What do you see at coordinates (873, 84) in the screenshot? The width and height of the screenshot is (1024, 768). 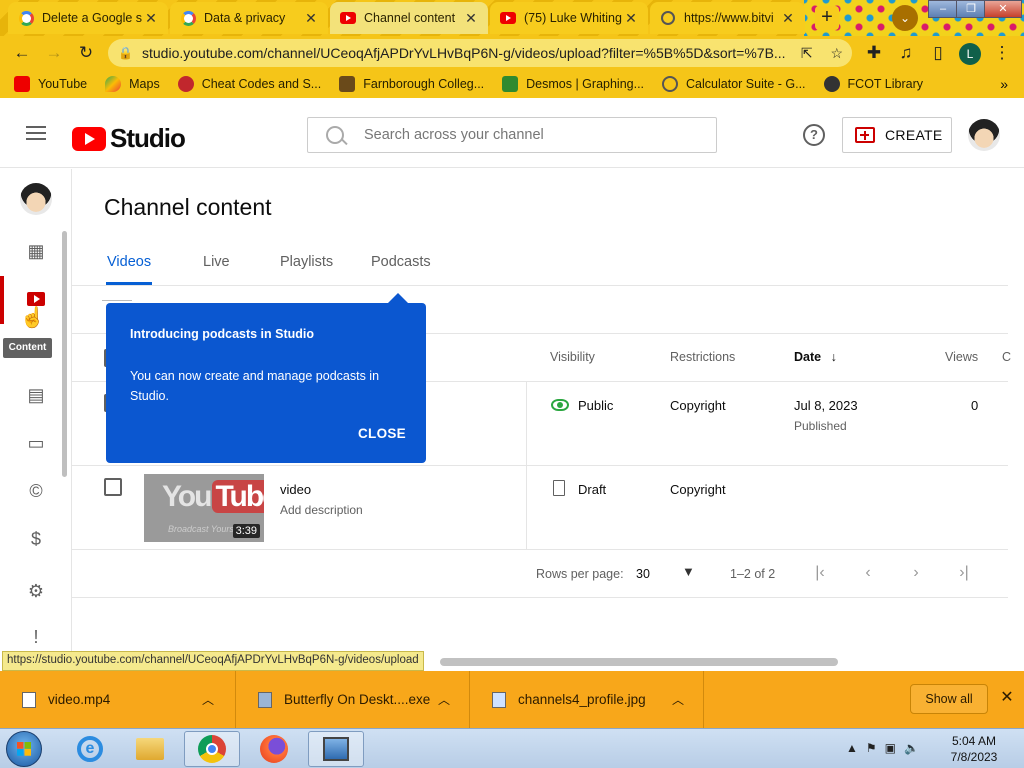 I see `bookmark-fcot-library: FCOT Library` at bounding box center [873, 84].